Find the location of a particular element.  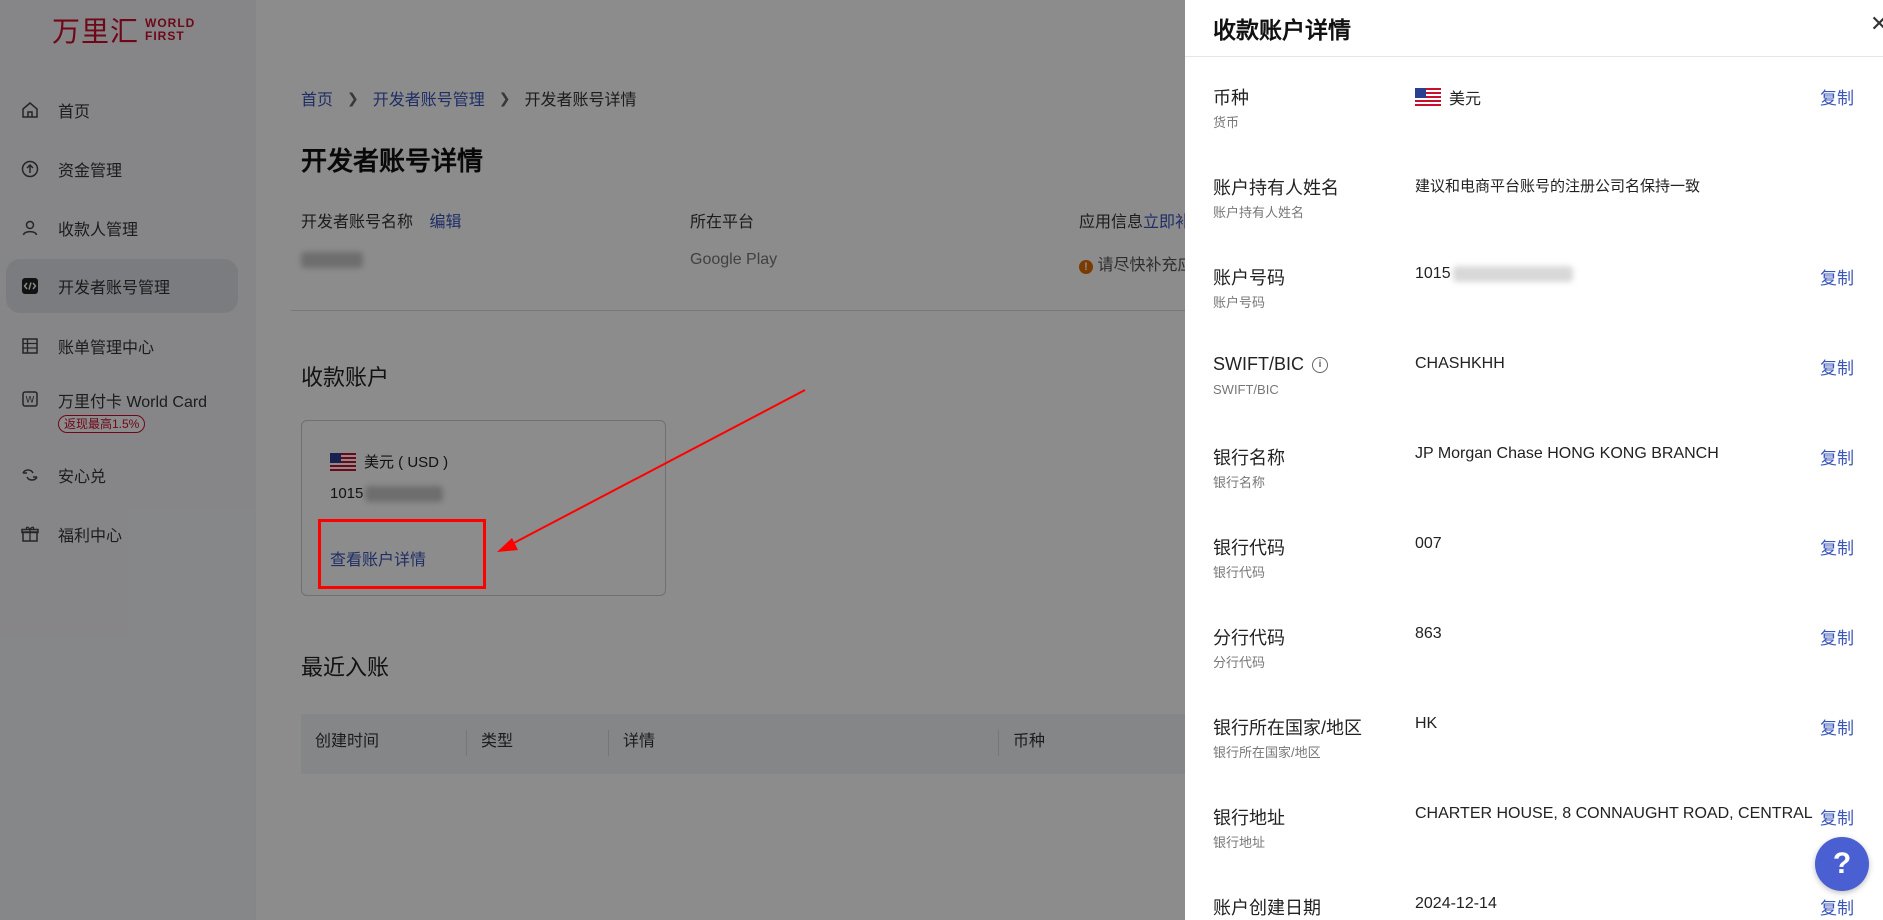

detail-label: SWIFT/BIC i is located at coordinates (1270, 364).